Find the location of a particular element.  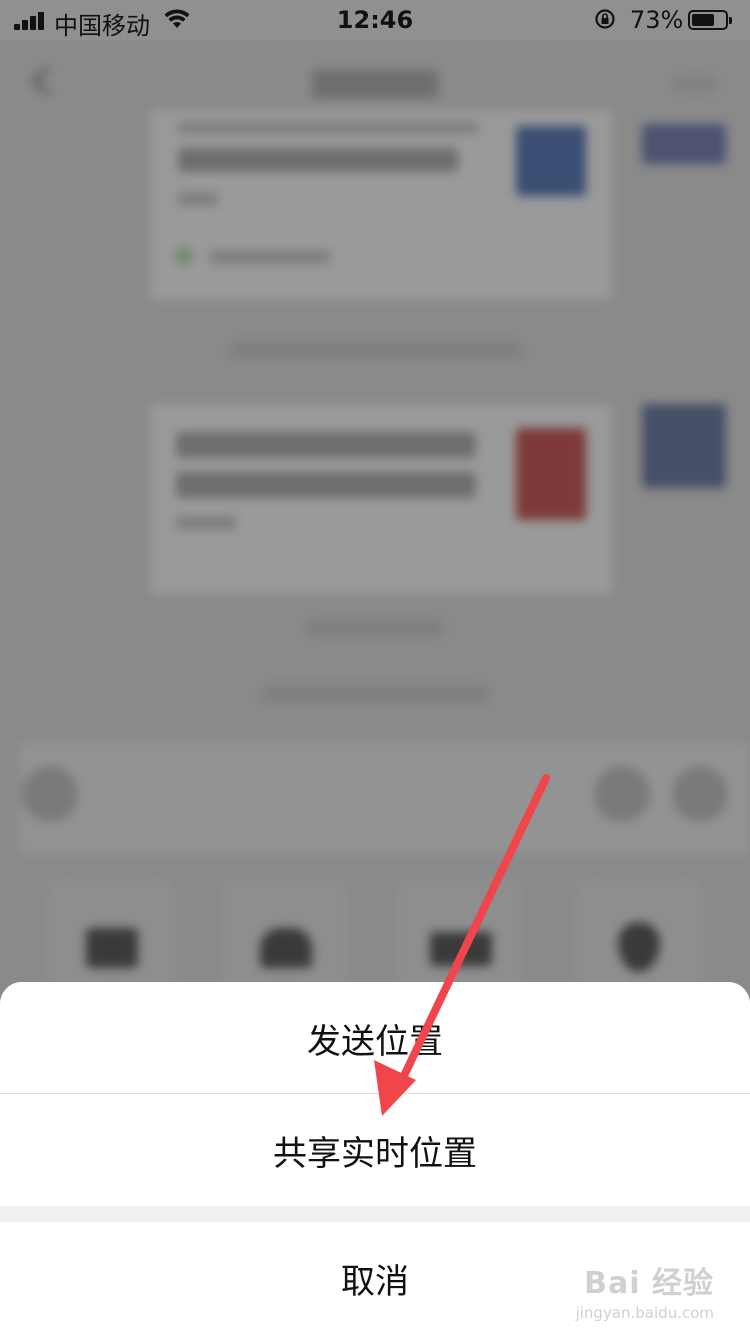

pdf-file-icon is located at coordinates (551, 474).